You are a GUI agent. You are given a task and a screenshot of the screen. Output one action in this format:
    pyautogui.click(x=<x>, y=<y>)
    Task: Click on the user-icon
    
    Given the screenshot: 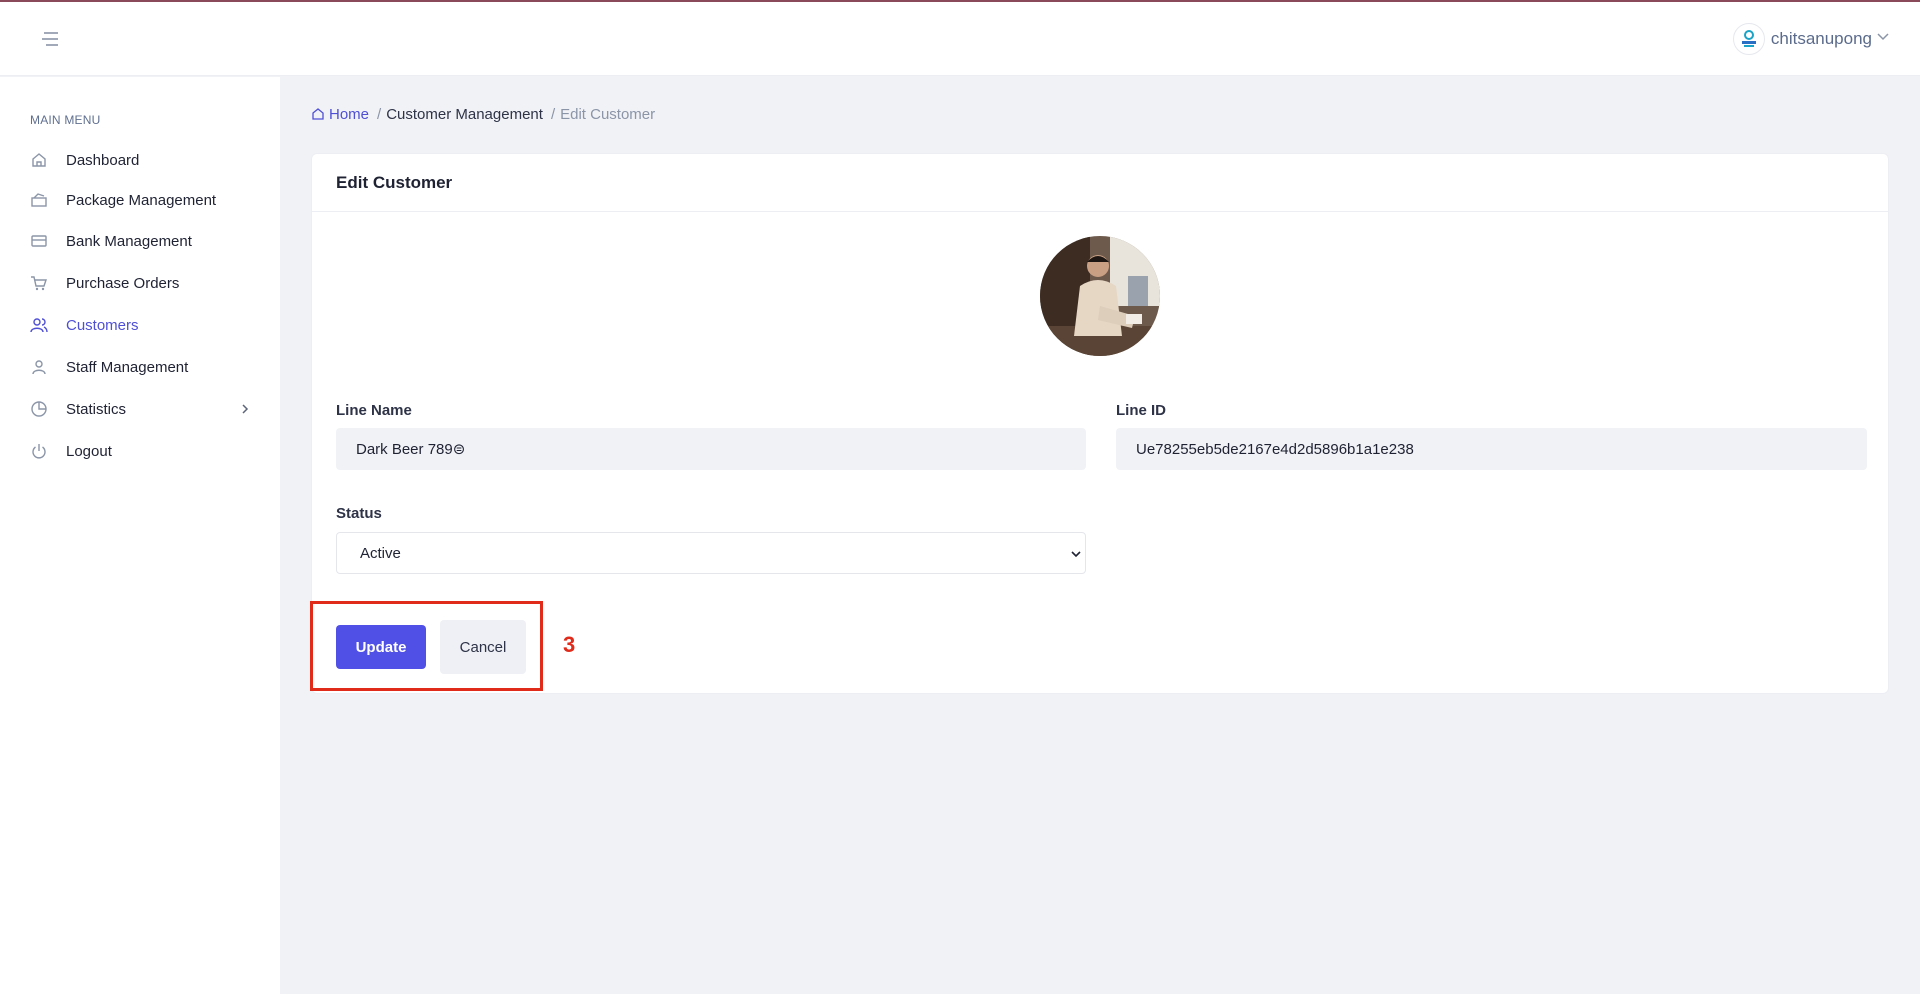 What is the action you would take?
    pyautogui.click(x=39, y=367)
    